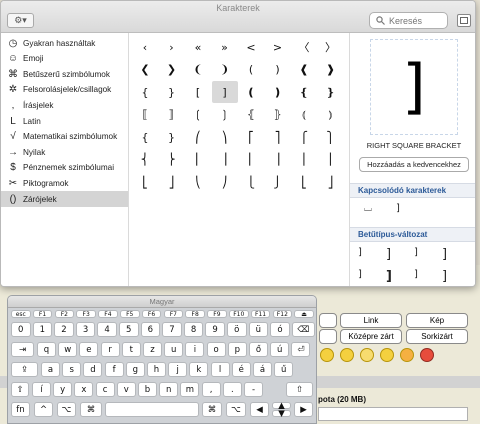 The image size is (480, 424). I want to click on character-cell: «, so click(198, 47).